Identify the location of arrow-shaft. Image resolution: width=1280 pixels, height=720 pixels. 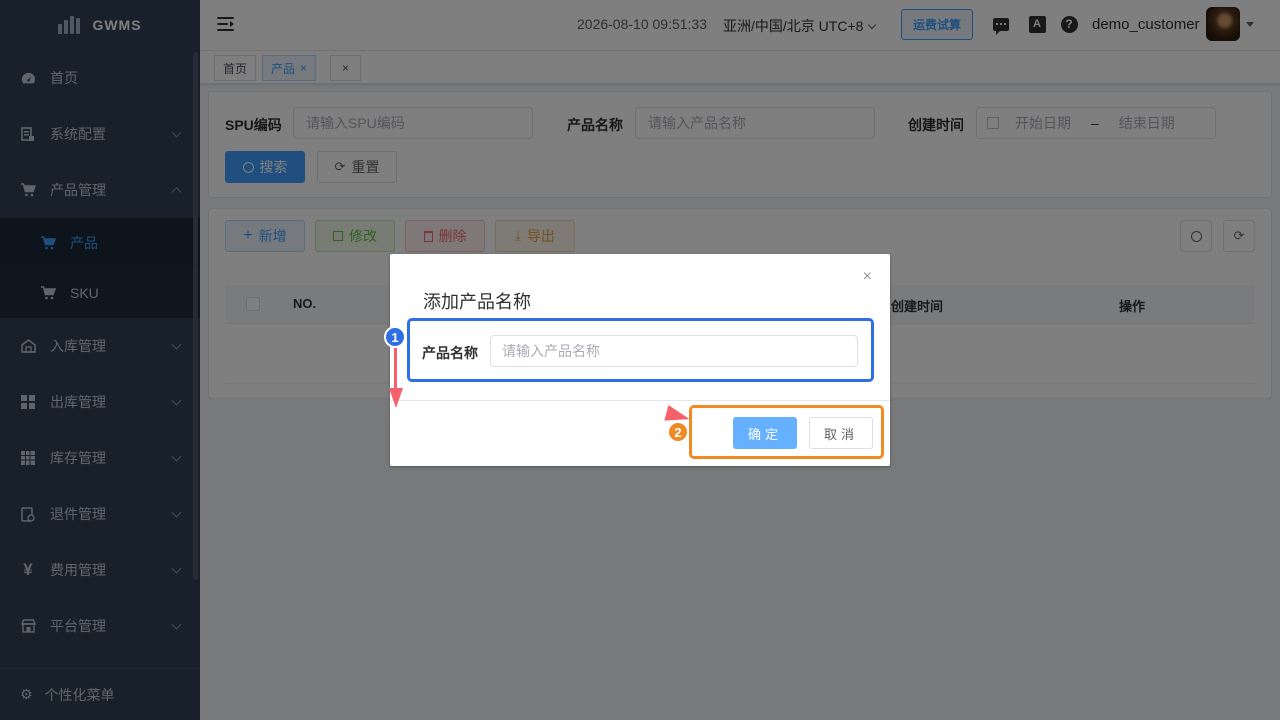
(395, 370).